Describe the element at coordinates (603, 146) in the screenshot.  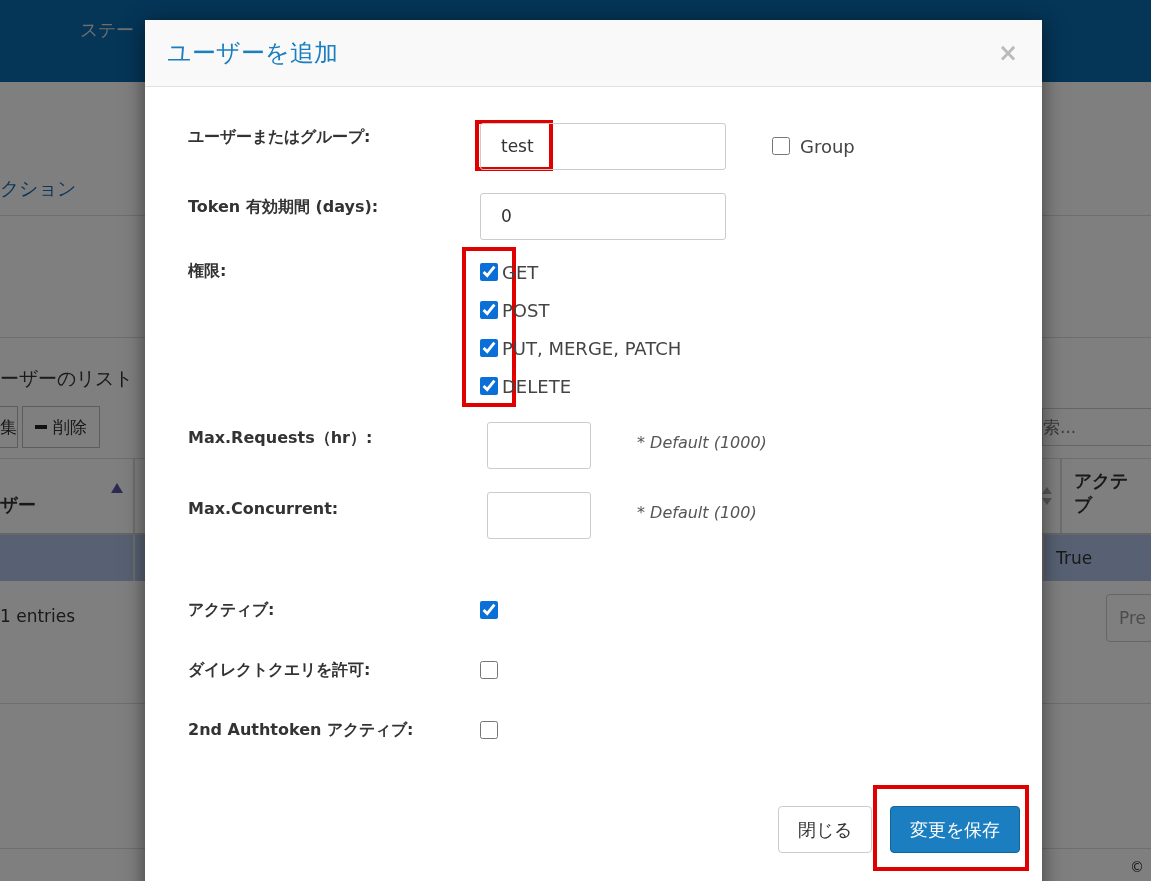
I see `input-field: test` at that location.